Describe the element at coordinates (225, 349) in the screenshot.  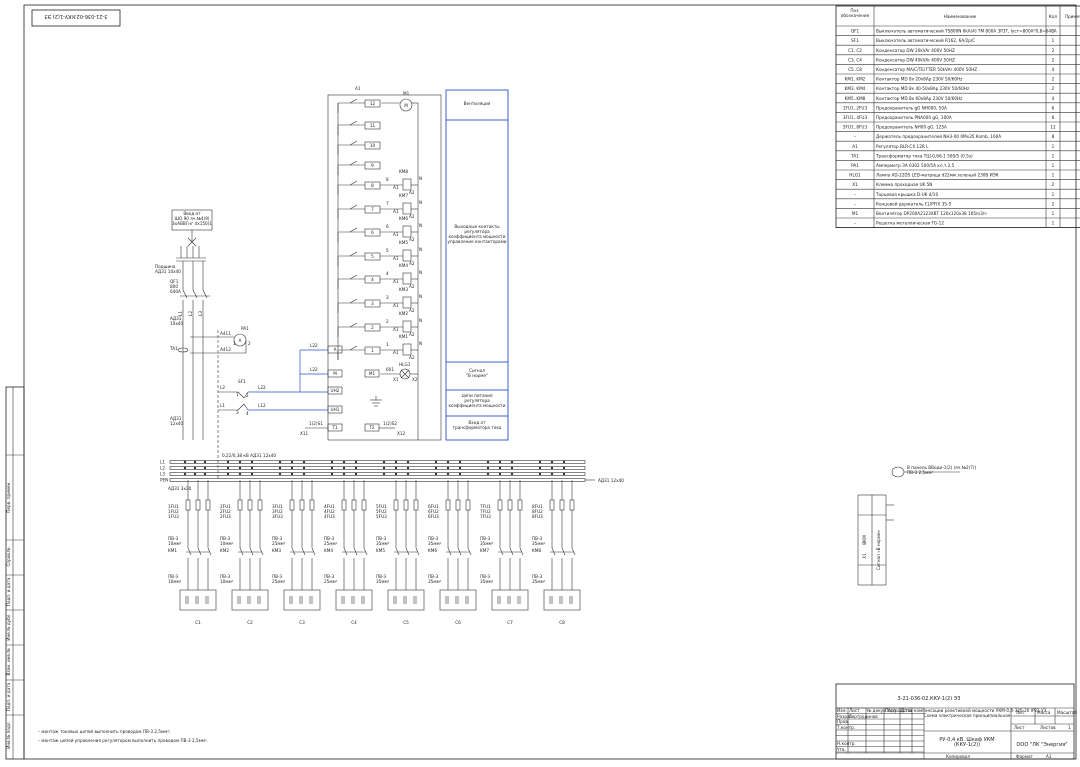
I see `a412-label: A412` at that location.